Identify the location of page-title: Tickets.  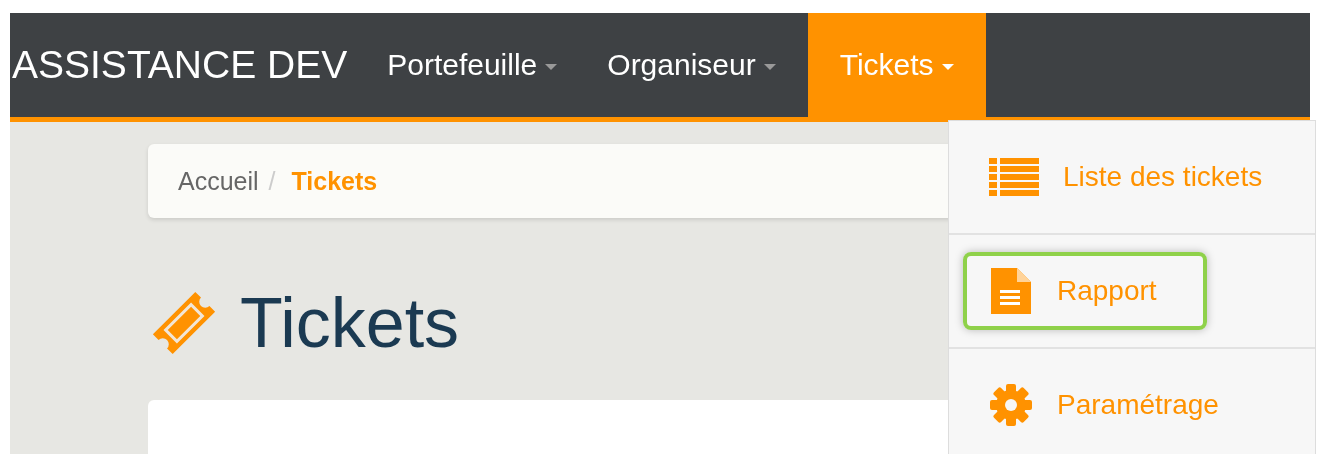
(350, 323).